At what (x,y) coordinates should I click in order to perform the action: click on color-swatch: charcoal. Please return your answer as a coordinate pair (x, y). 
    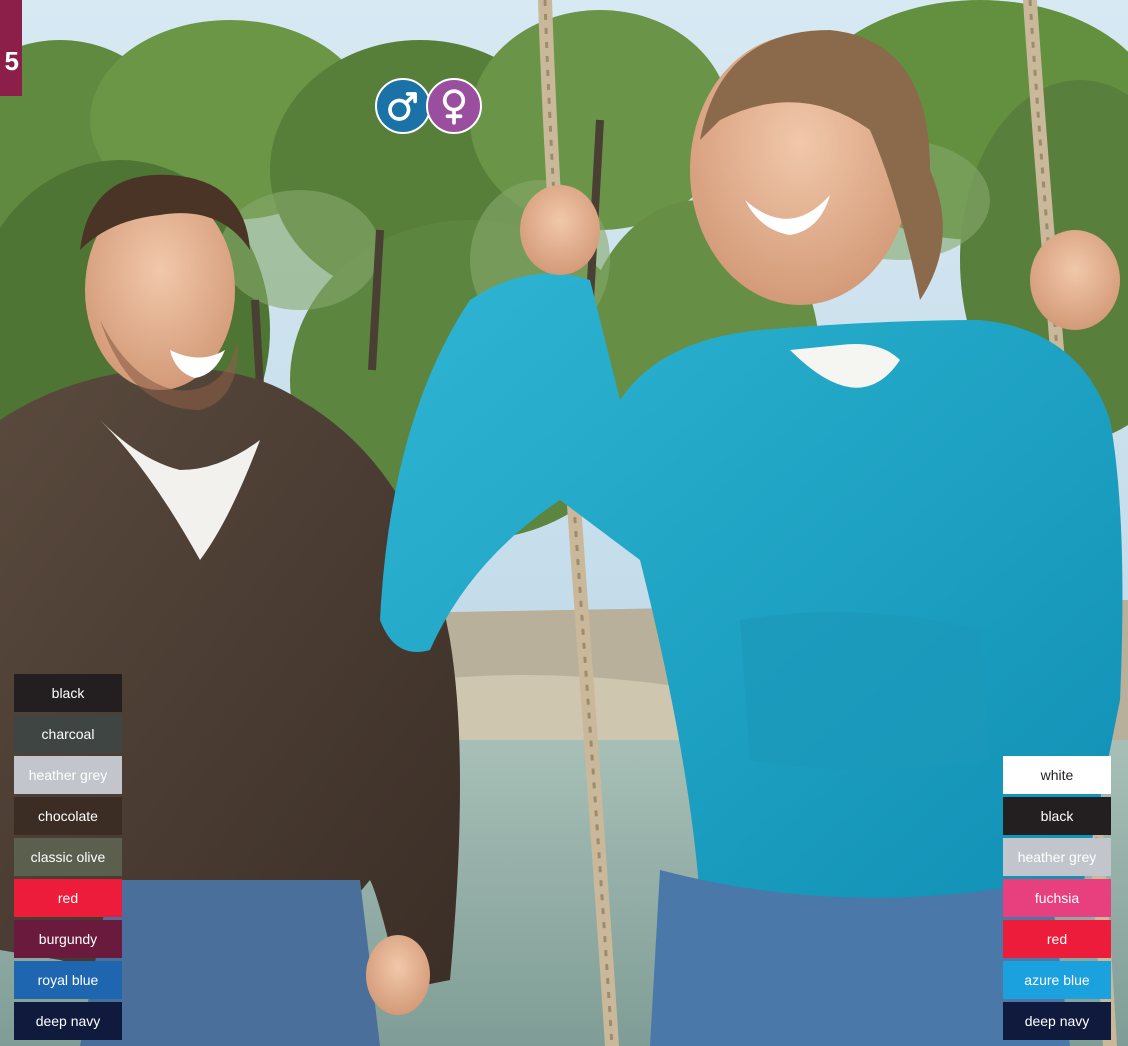
    Looking at the image, I should click on (68, 734).